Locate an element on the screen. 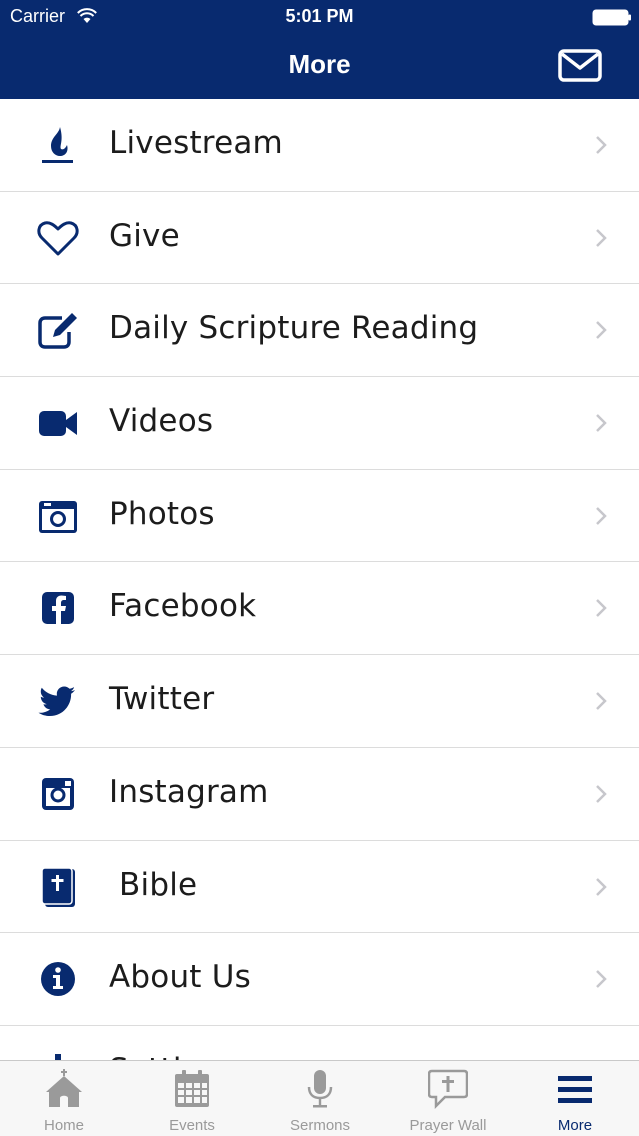 This screenshot has height=1136, width=639. menu-item-give: Give is located at coordinates (319, 238).